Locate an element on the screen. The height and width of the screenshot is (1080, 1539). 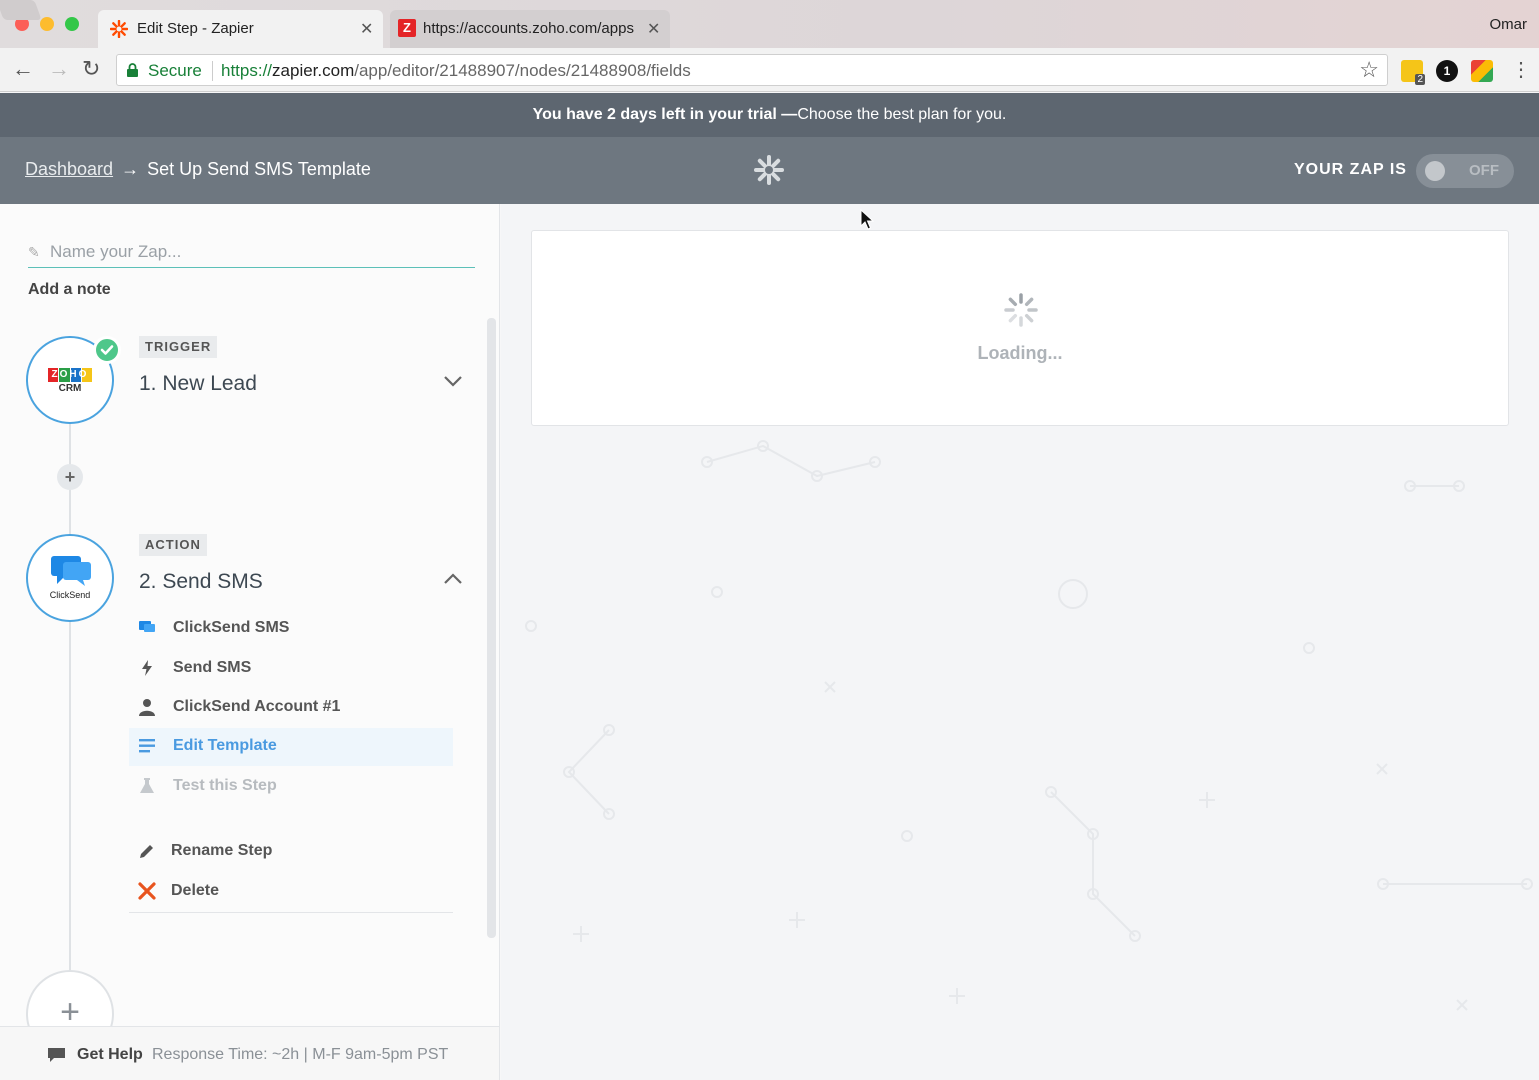
reload-icon: ↻ is located at coordinates (91, 69).